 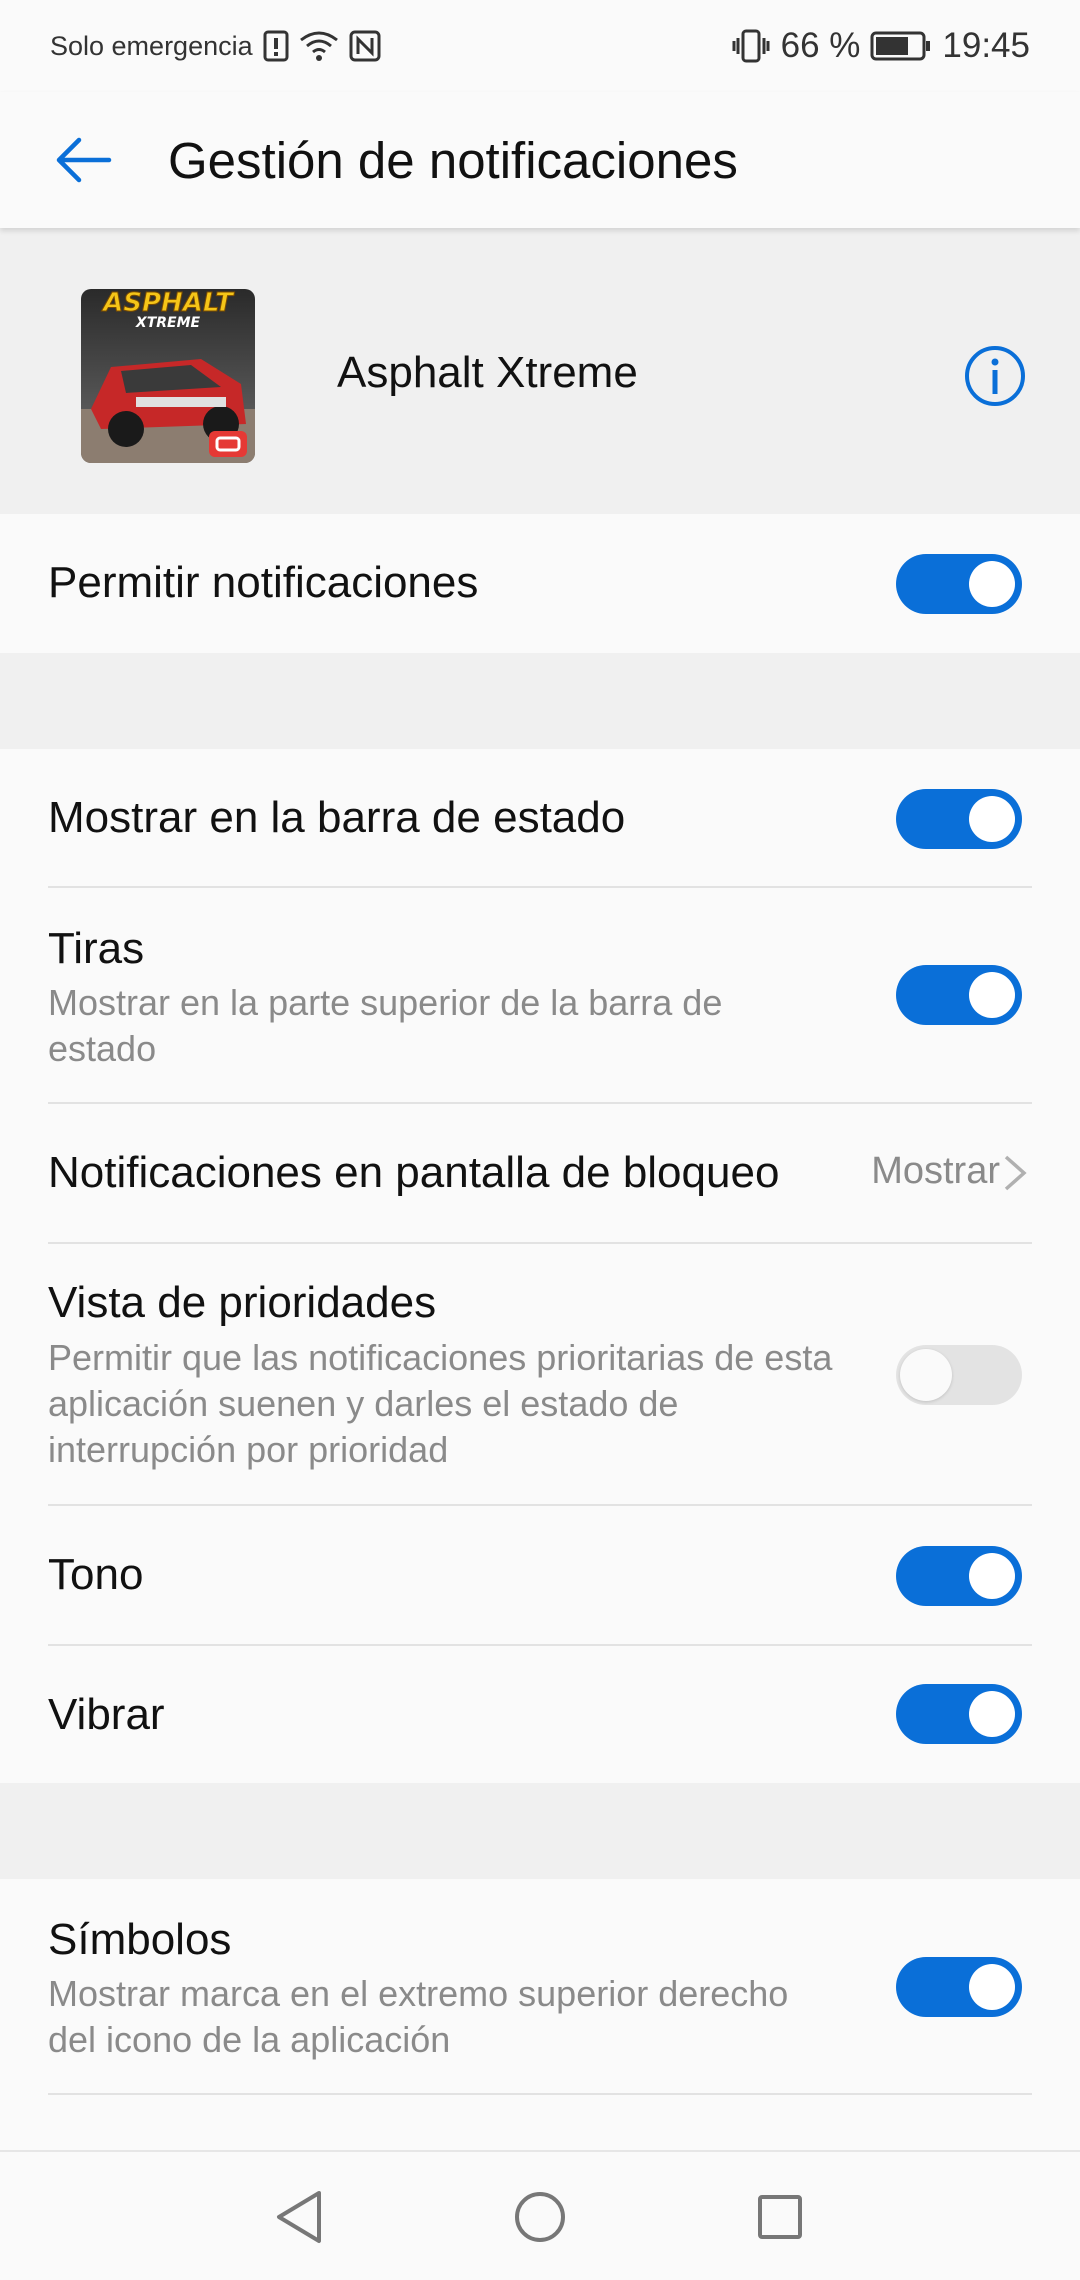 I want to click on allow-notifications-toggle, so click(x=959, y=584).